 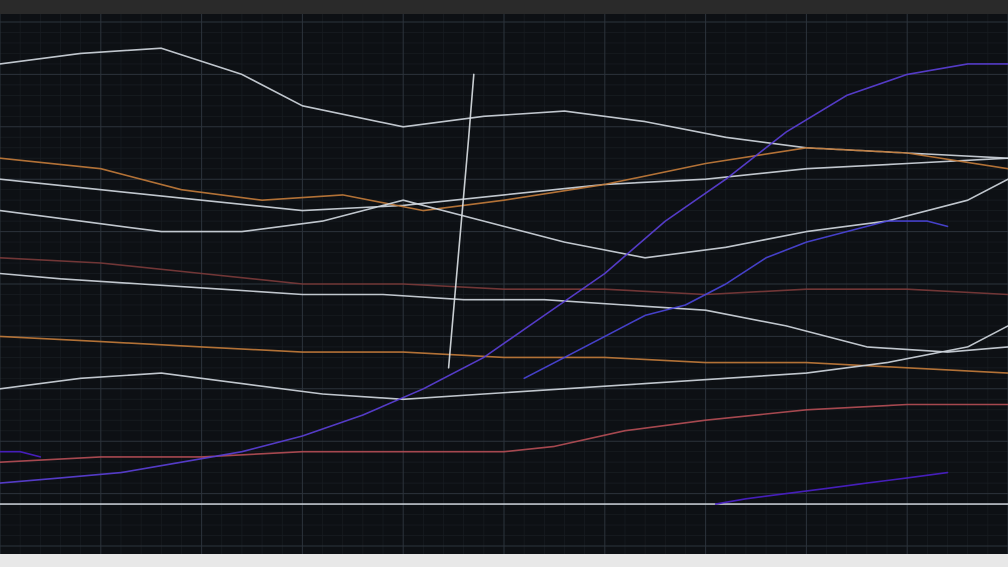 What do you see at coordinates (504, 7) in the screenshot?
I see `top-toolbar-strip` at bounding box center [504, 7].